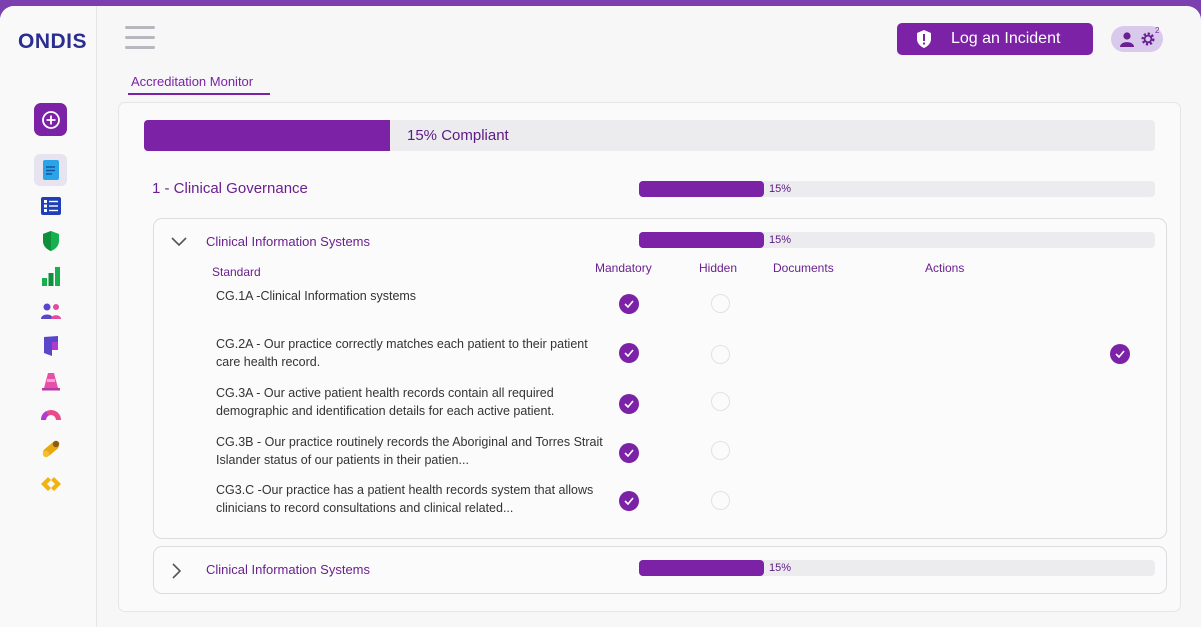 The width and height of the screenshot is (1201, 627). I want to click on checklist-icon, so click(50, 206).